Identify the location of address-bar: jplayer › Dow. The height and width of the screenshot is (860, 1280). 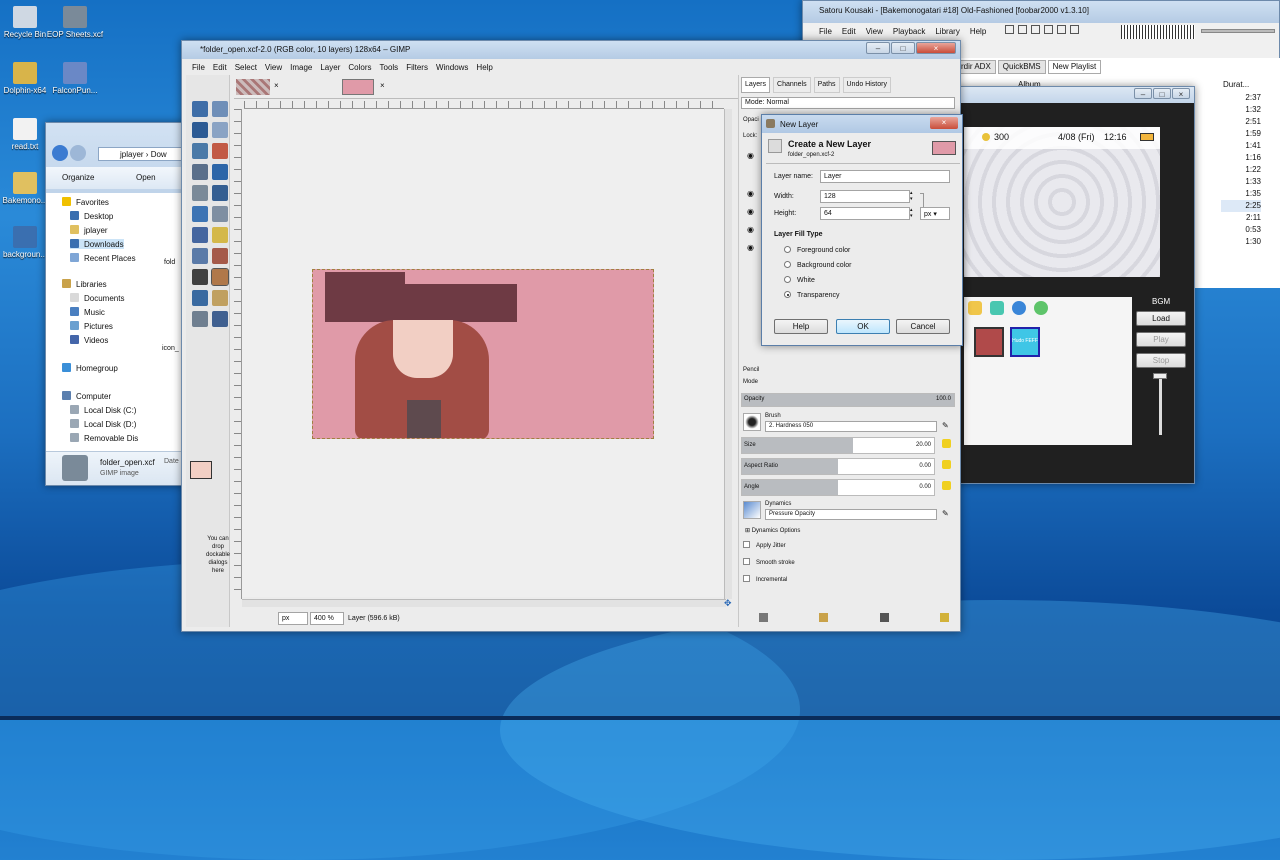
(143, 154).